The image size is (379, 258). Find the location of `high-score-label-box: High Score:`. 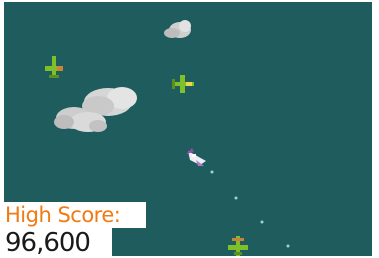

high-score-label-box: High Score: is located at coordinates (75, 215).